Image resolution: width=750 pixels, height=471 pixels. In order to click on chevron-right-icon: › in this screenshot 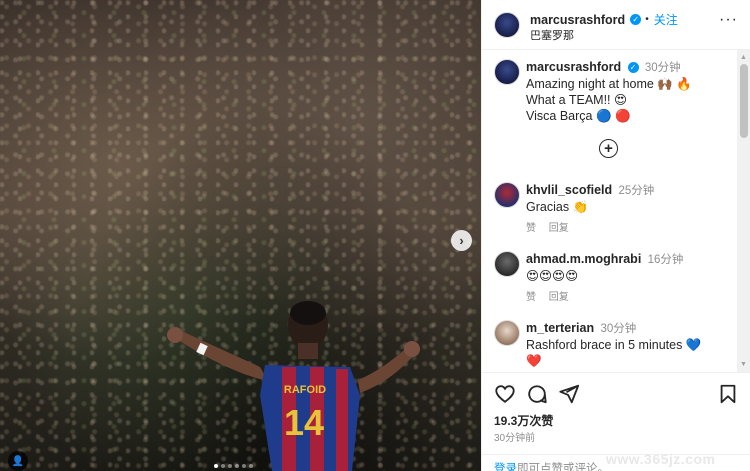, I will do `click(461, 240)`.